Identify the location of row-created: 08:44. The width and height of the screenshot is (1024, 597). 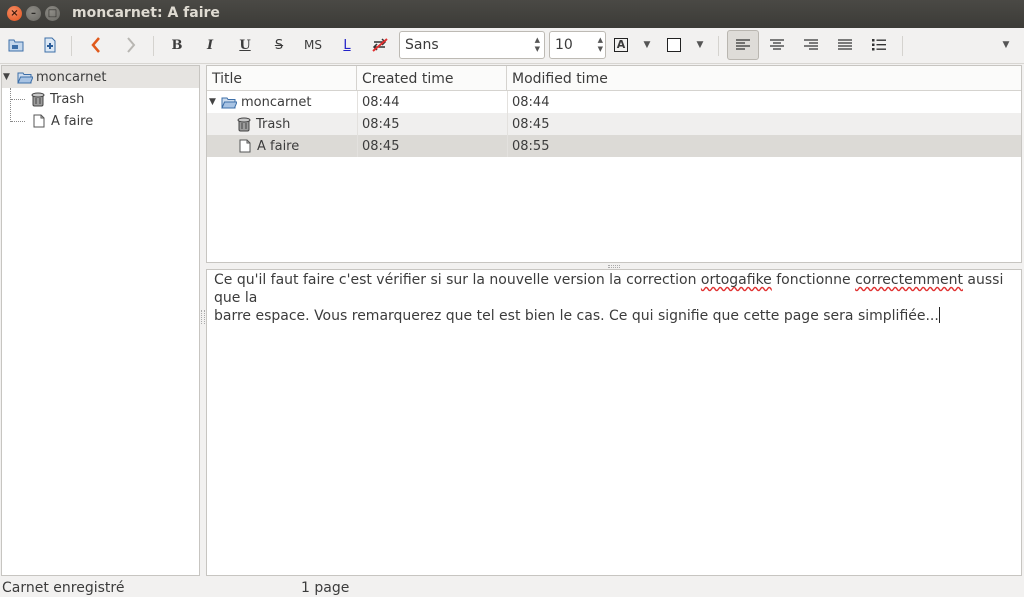
(381, 102).